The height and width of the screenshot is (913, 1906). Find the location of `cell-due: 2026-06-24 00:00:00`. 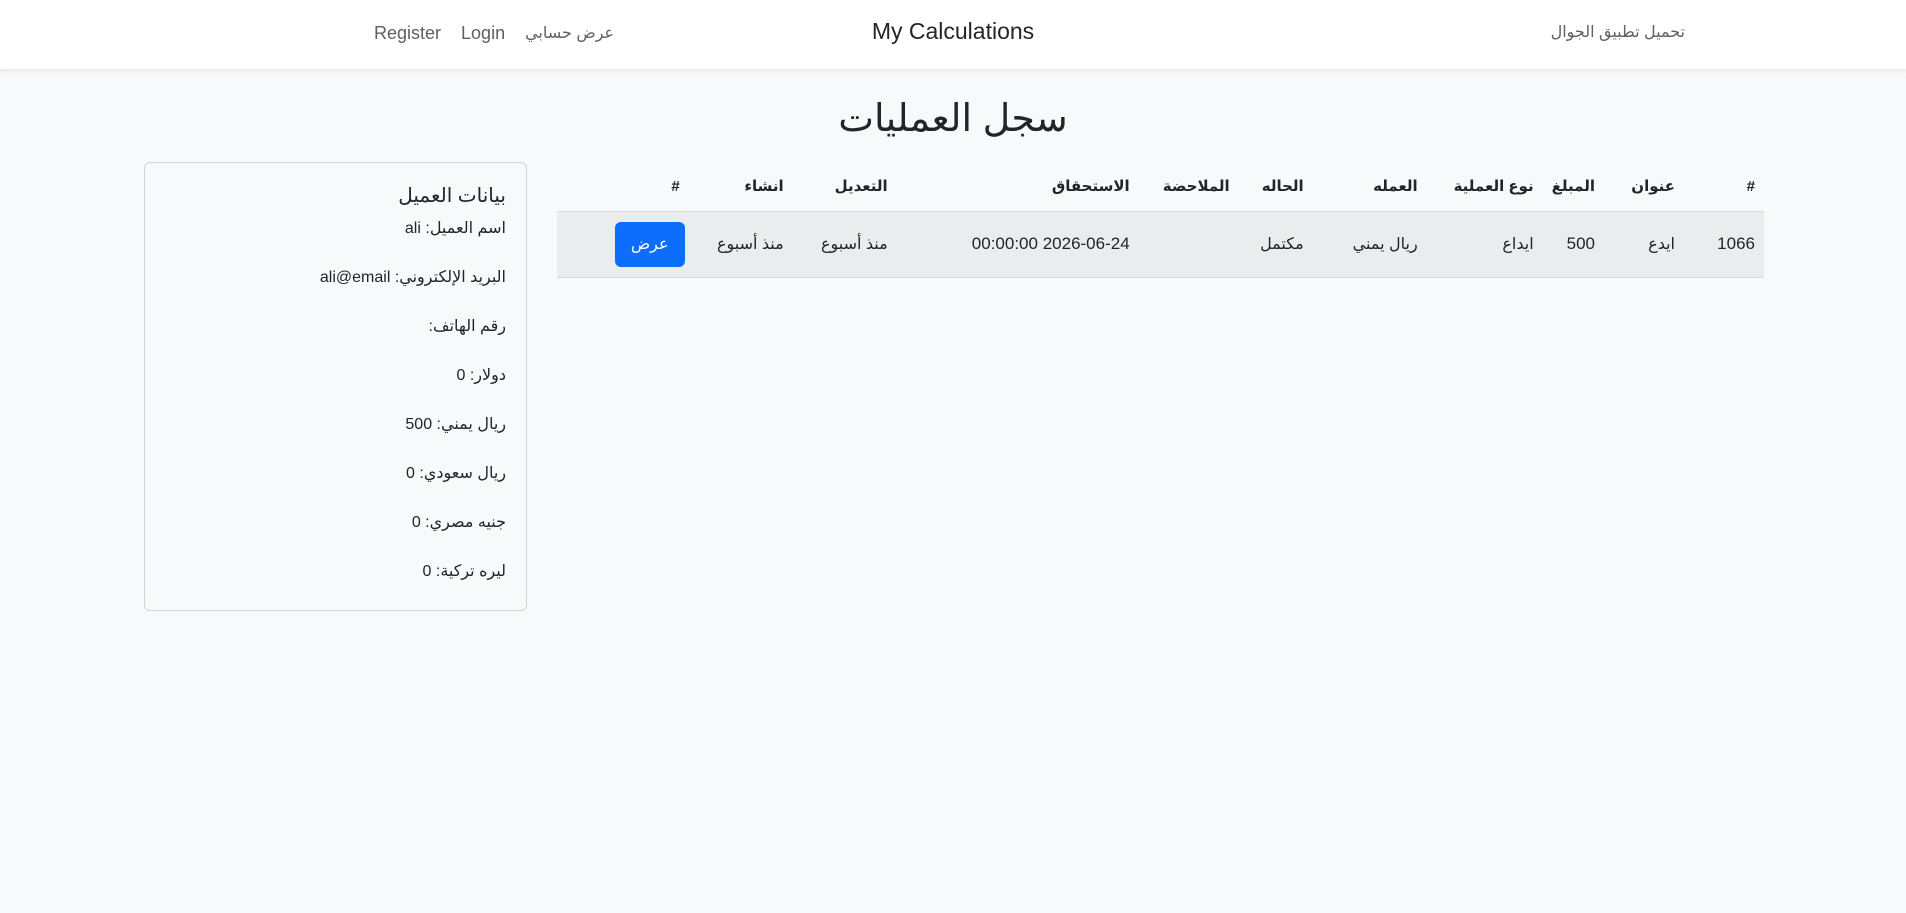

cell-due: 2026-06-24 00:00:00 is located at coordinates (1017, 244).